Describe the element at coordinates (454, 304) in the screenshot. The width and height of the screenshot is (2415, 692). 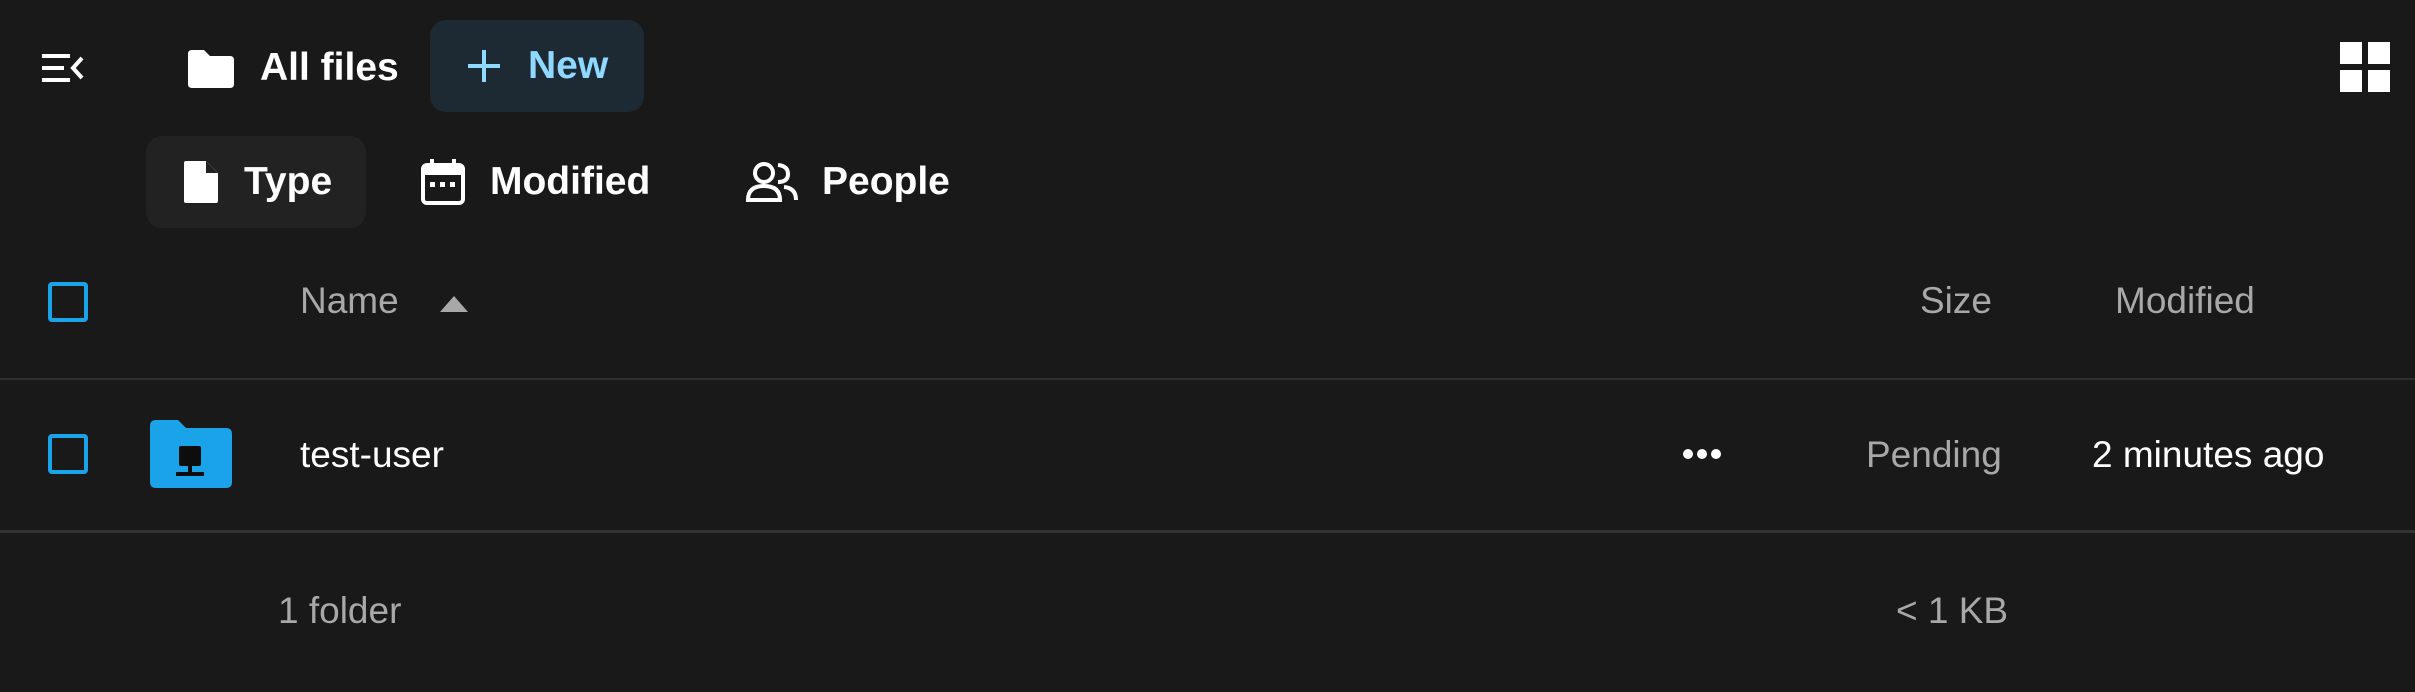
I see `sort-ascending-icon` at that location.